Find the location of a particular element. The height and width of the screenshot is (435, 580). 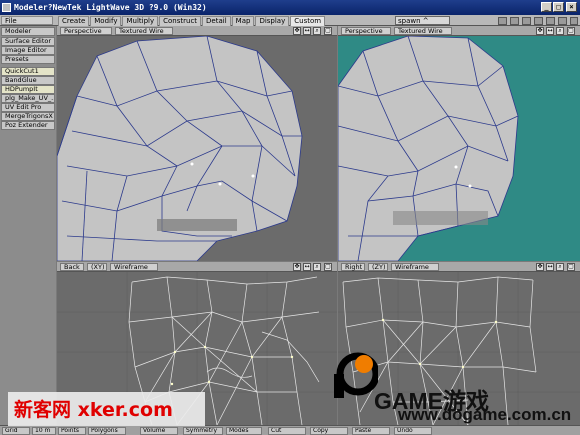

tab-multiply: Multiply is located at coordinates (140, 21).